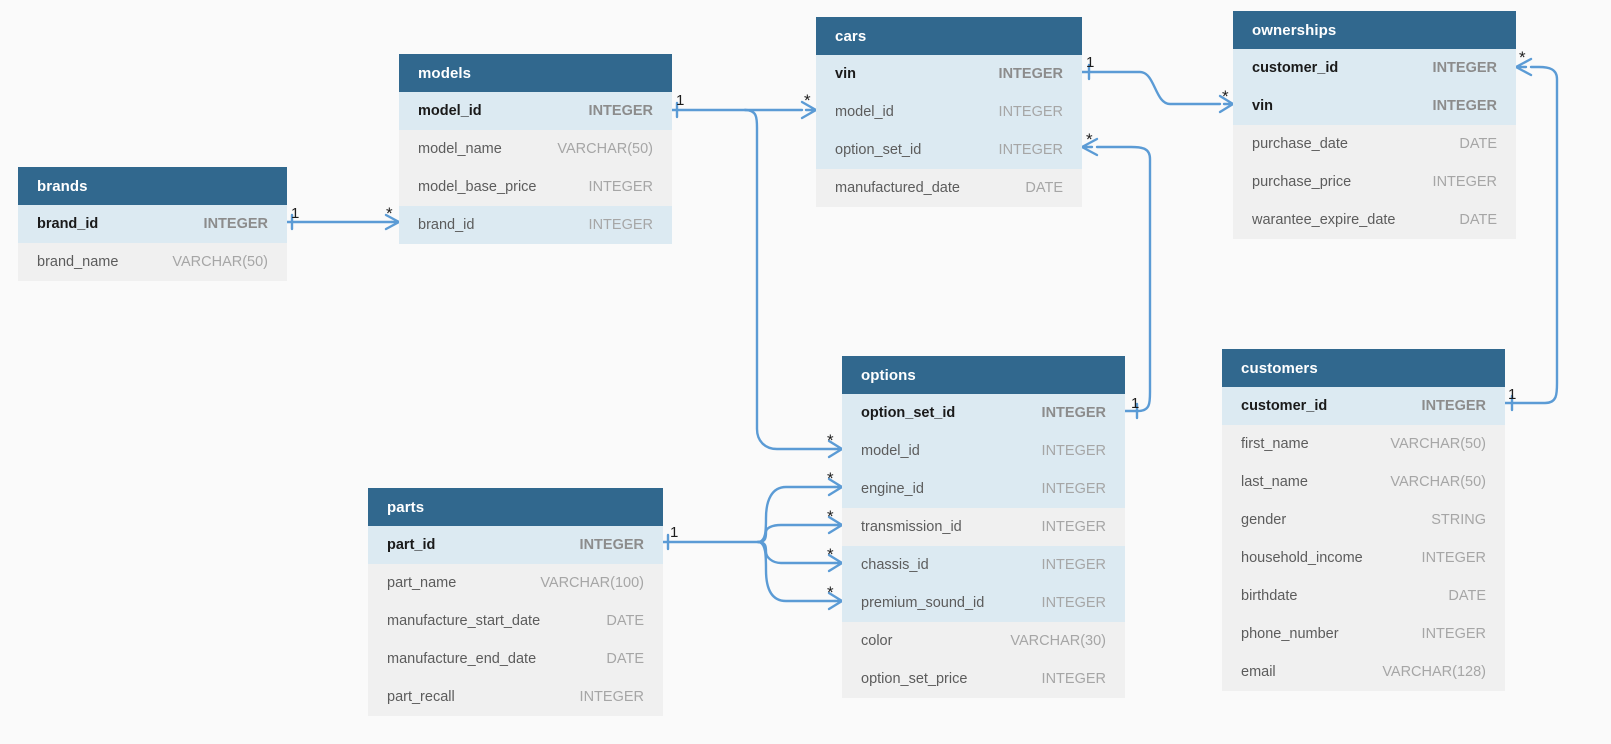 The height and width of the screenshot is (744, 1611). Describe the element at coordinates (1374, 30) in the screenshot. I see `entity-table-title: ownerships` at that location.